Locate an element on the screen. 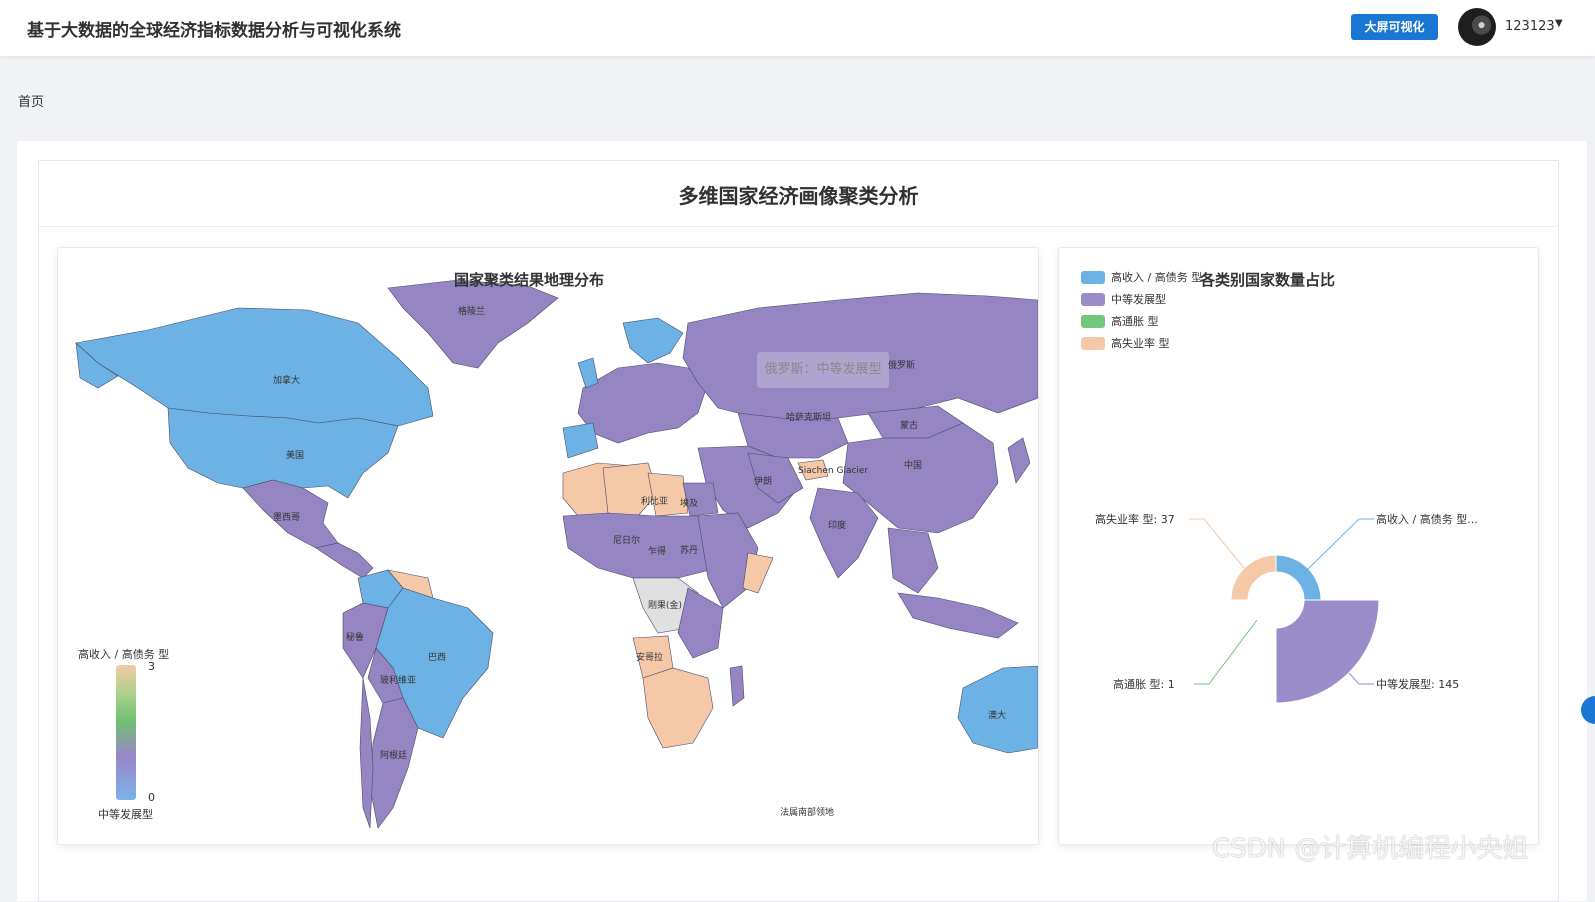 This screenshot has width=1595, height=902. label-unemployment: 高失业率 型: 37 is located at coordinates (1135, 519).